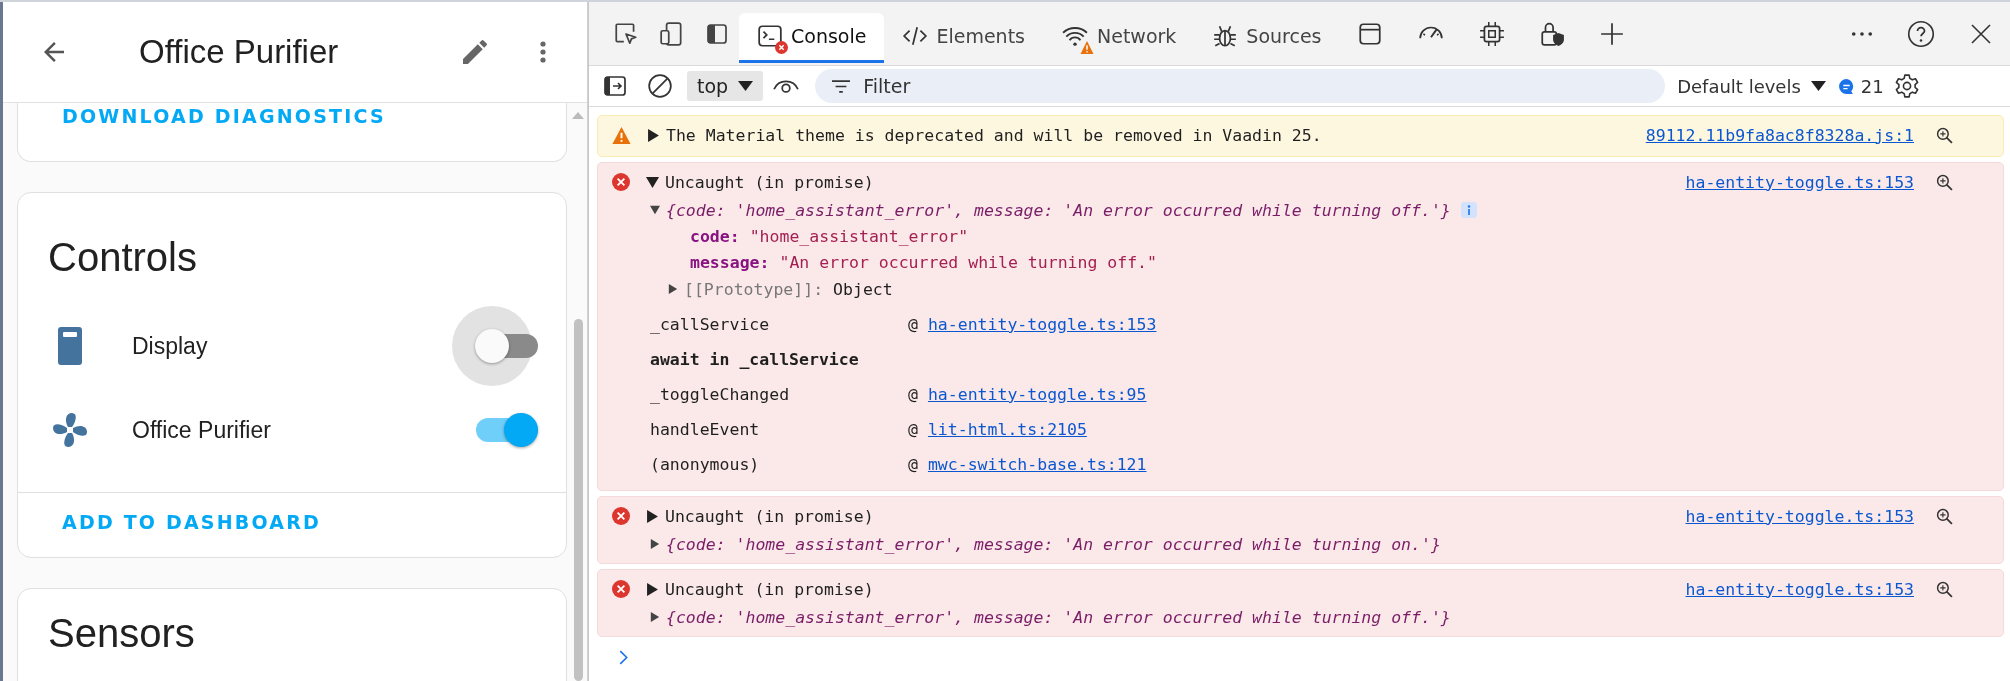 This screenshot has width=2010, height=681. What do you see at coordinates (70, 346) in the screenshot?
I see `remote-icon` at bounding box center [70, 346].